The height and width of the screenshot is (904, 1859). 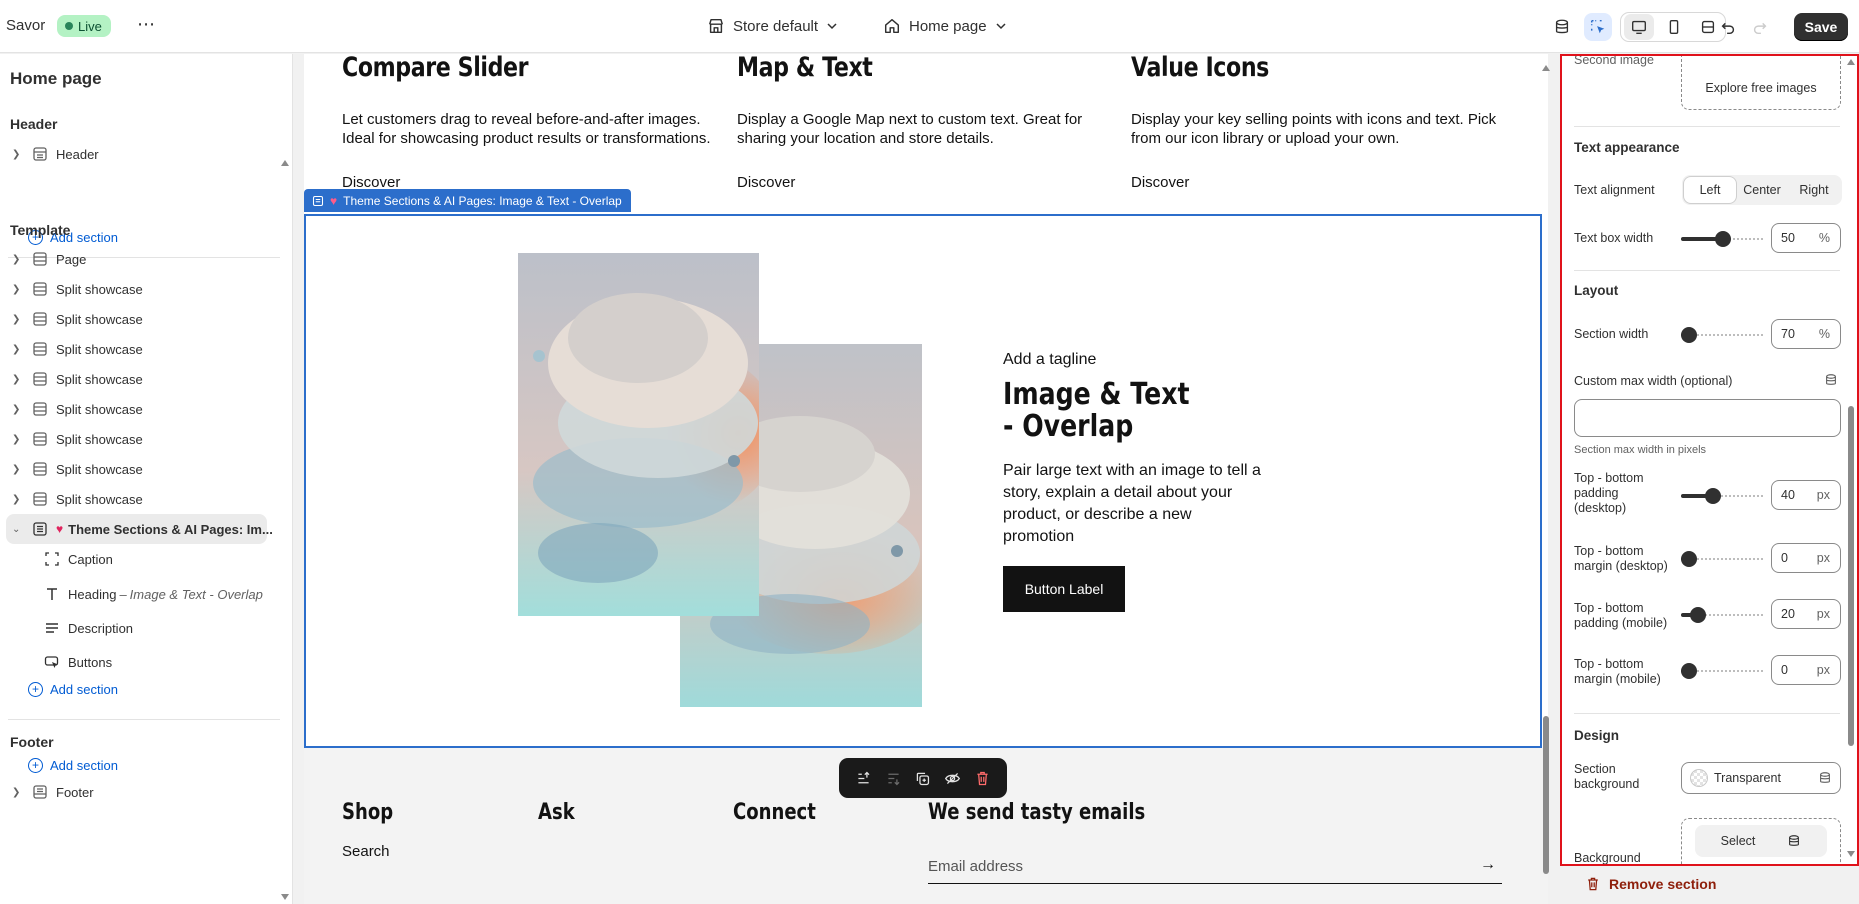 I want to click on align-right-option: Right, so click(x=1814, y=190).